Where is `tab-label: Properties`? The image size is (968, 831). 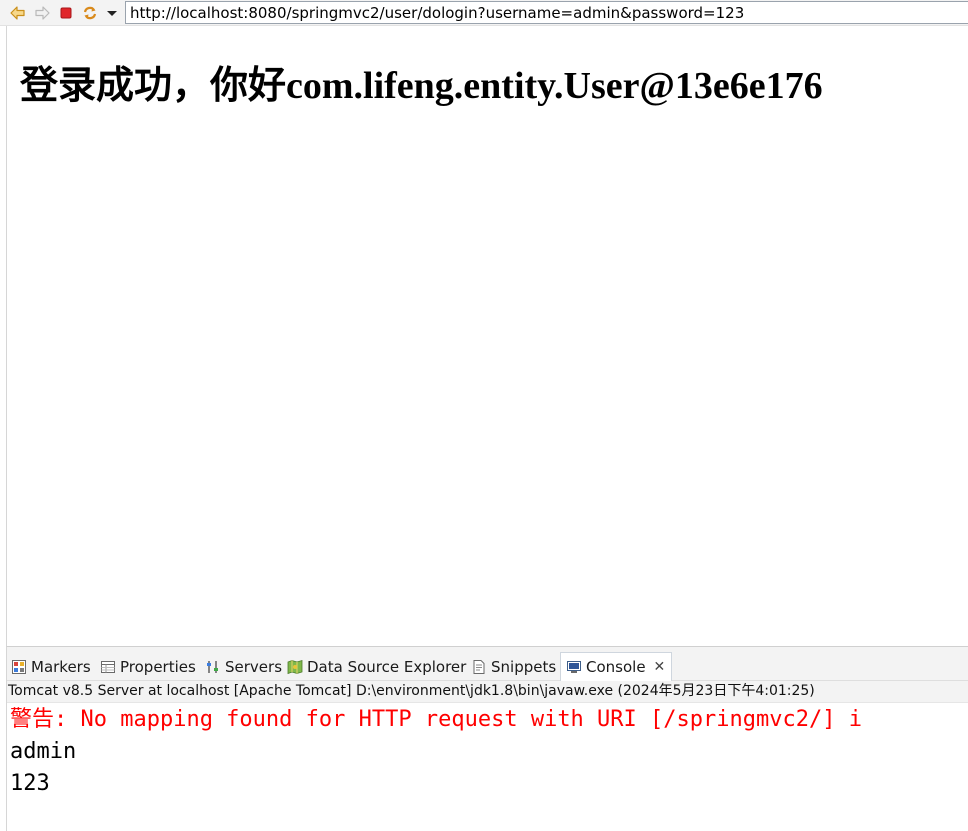 tab-label: Properties is located at coordinates (158, 667).